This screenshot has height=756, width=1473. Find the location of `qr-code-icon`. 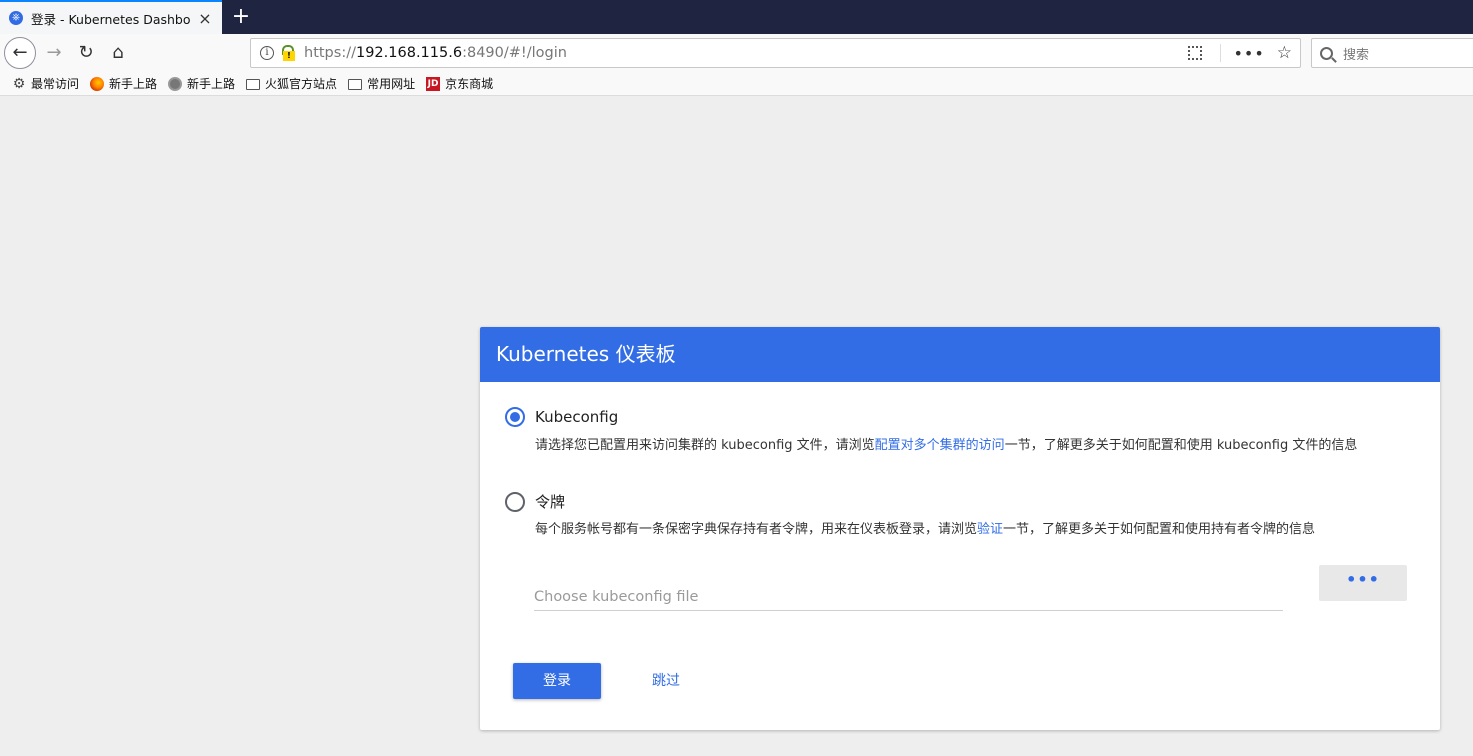

qr-code-icon is located at coordinates (1195, 53).